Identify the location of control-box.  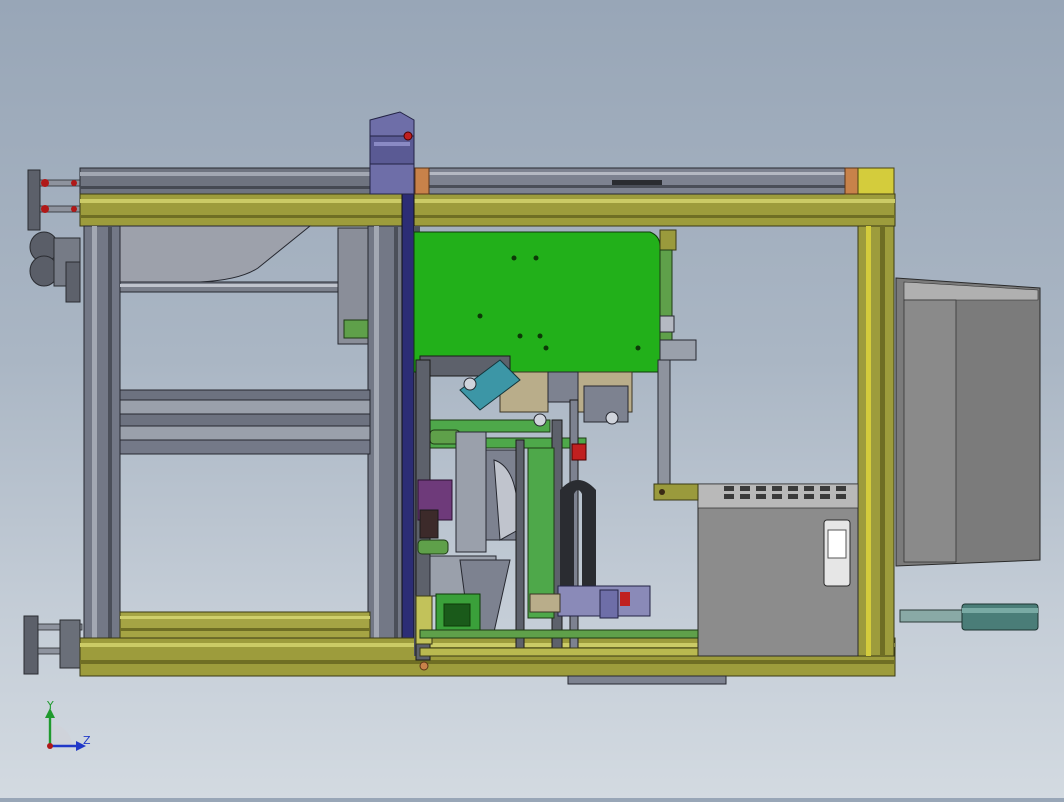
(392, 153).